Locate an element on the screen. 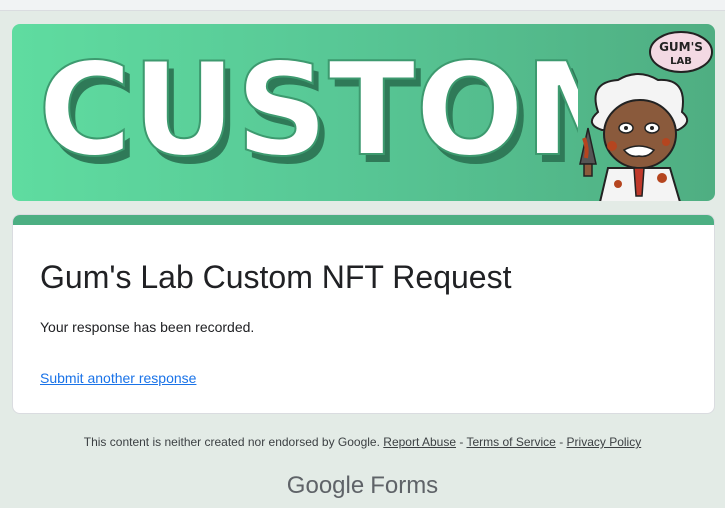 This screenshot has height=508, width=725. google-wordmark: Google is located at coordinates (325, 485).